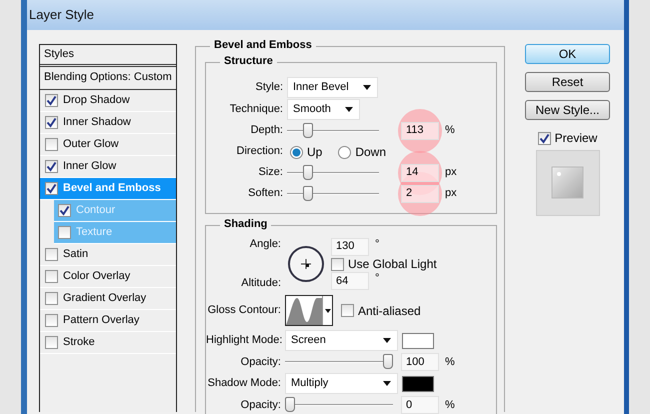  What do you see at coordinates (392, 264) in the screenshot?
I see `checkbox-label: Use Global Light` at bounding box center [392, 264].